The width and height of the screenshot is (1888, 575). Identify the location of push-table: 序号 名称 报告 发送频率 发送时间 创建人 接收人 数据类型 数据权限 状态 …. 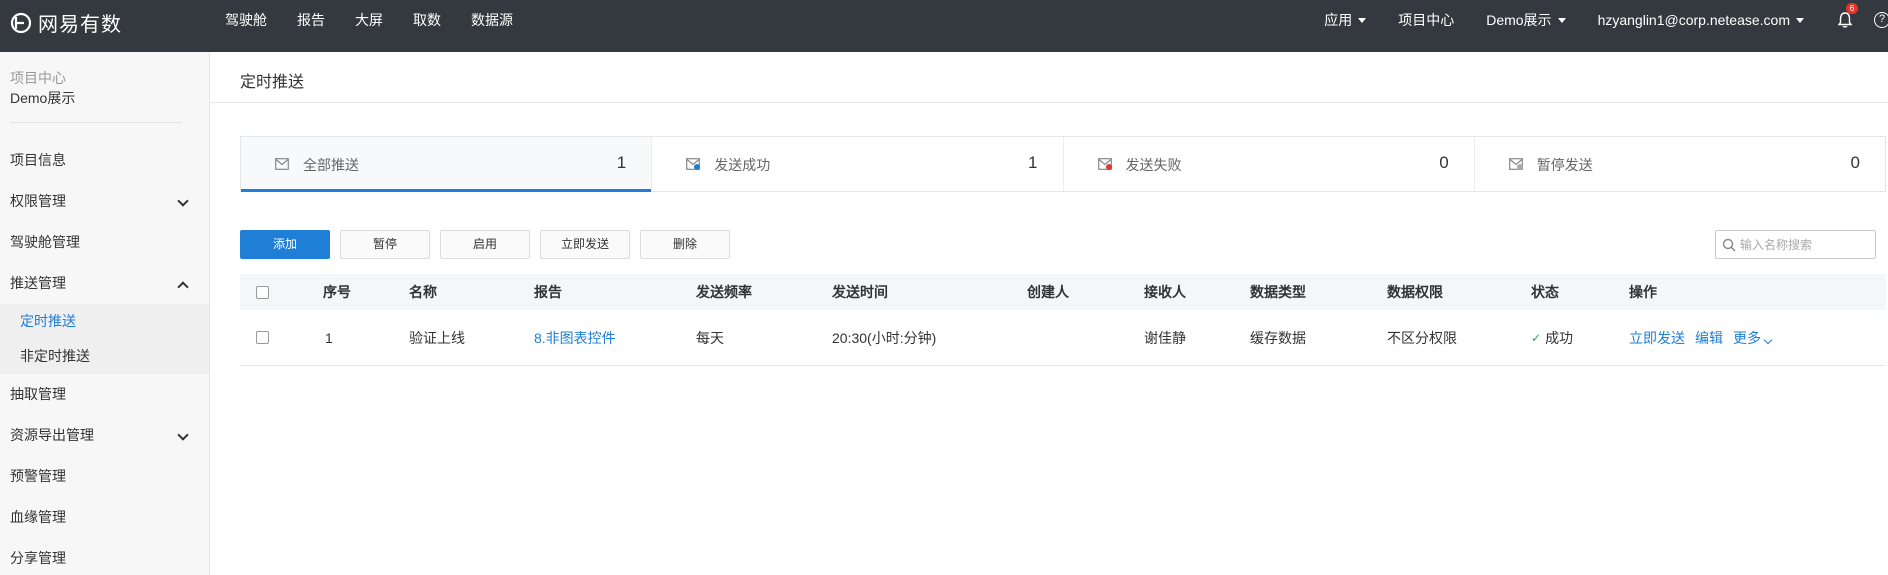
(1063, 320).